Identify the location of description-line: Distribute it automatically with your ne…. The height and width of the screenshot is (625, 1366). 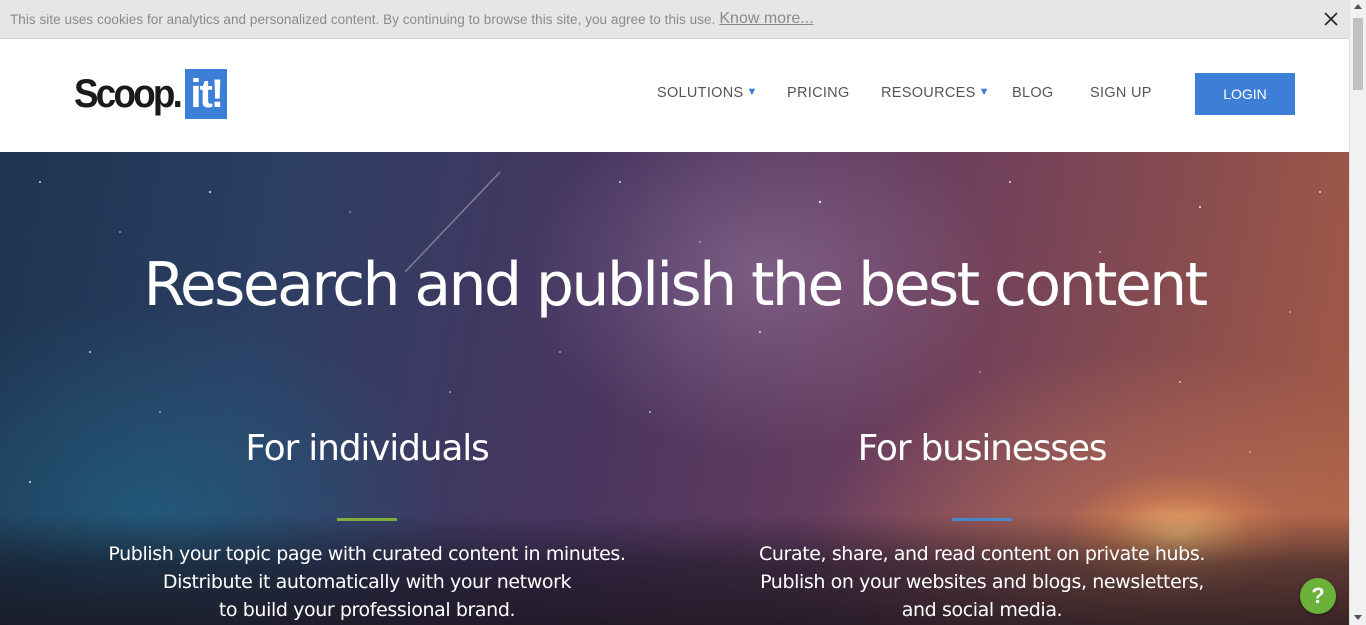
(367, 582).